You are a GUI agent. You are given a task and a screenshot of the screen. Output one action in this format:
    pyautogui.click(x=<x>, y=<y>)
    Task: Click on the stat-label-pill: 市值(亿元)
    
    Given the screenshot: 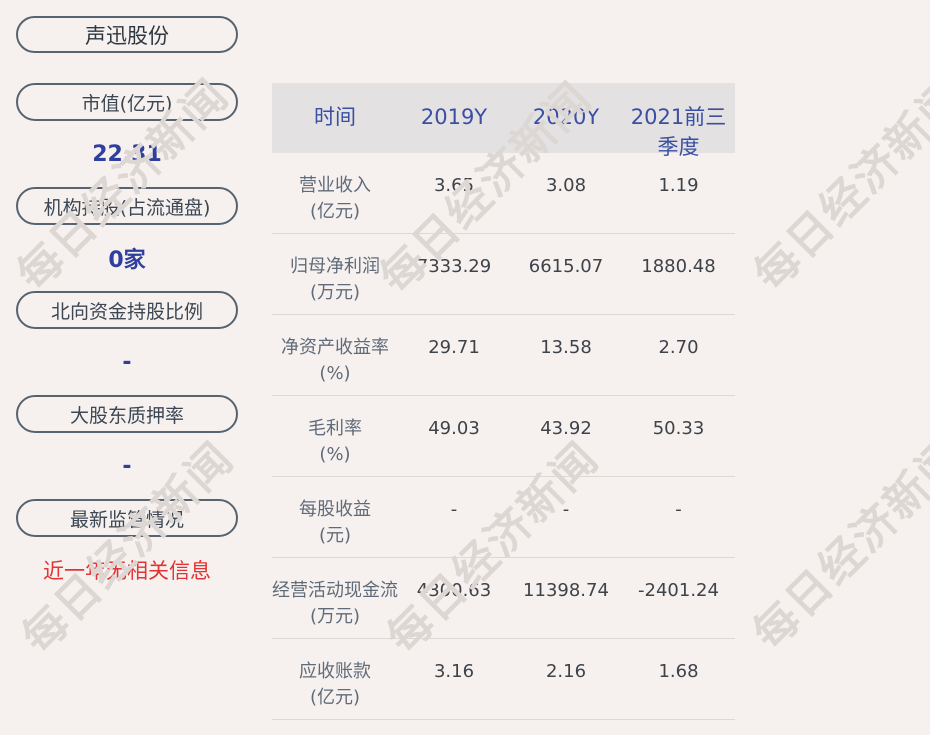 What is the action you would take?
    pyautogui.click(x=127, y=102)
    